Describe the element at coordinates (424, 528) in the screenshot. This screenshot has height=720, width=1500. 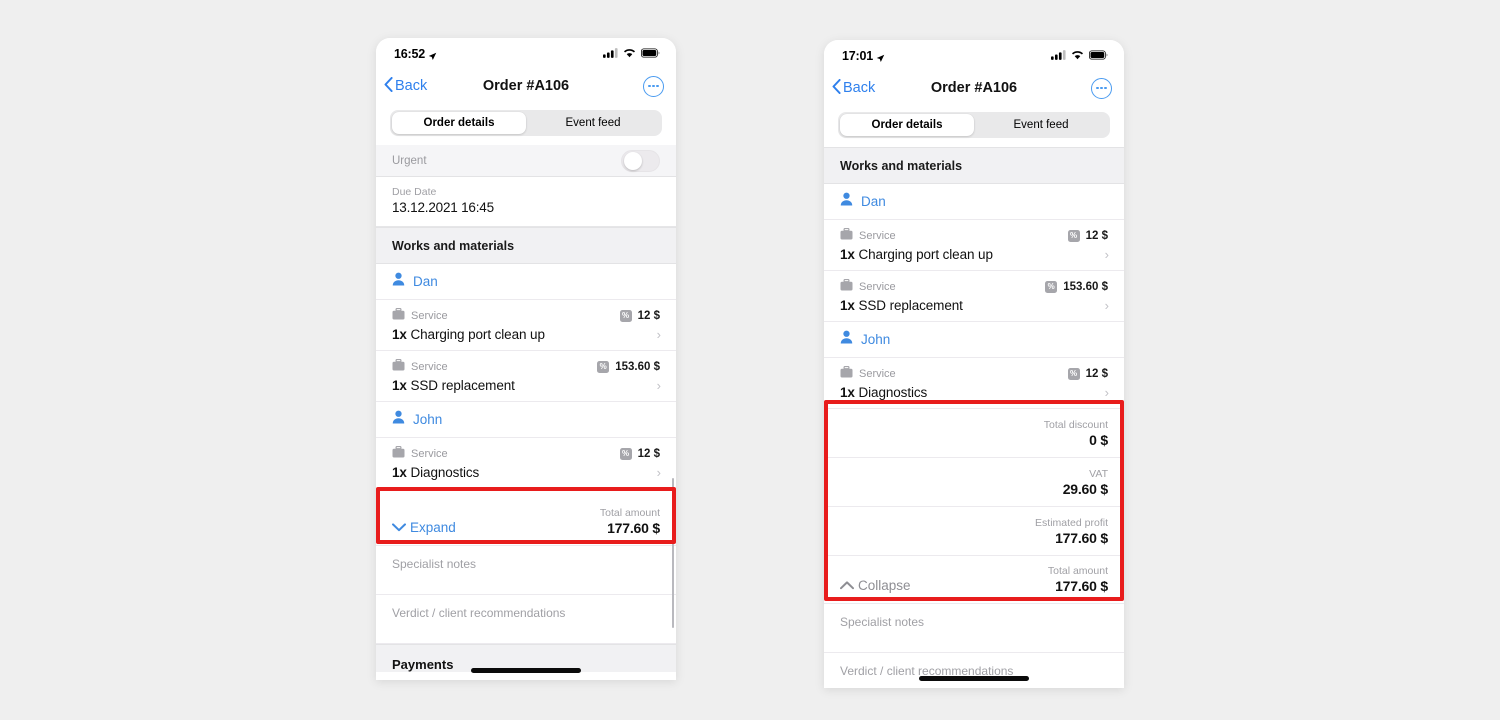
I see `expand-button: Expand` at that location.